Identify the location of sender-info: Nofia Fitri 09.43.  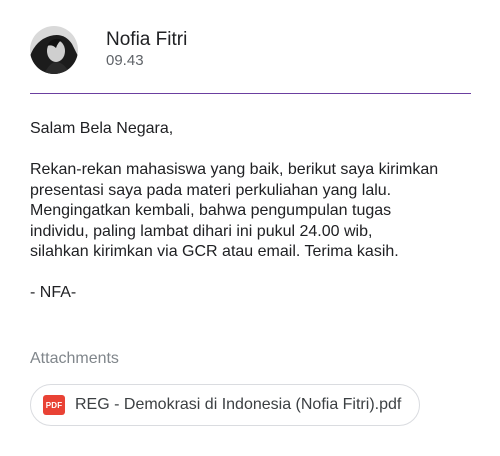
(146, 49).